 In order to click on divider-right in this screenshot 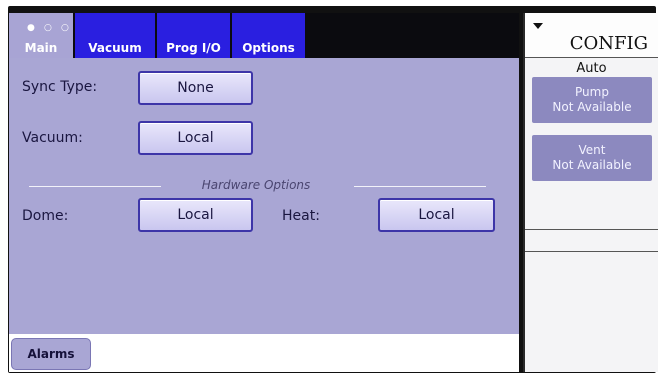, I will do `click(420, 186)`.